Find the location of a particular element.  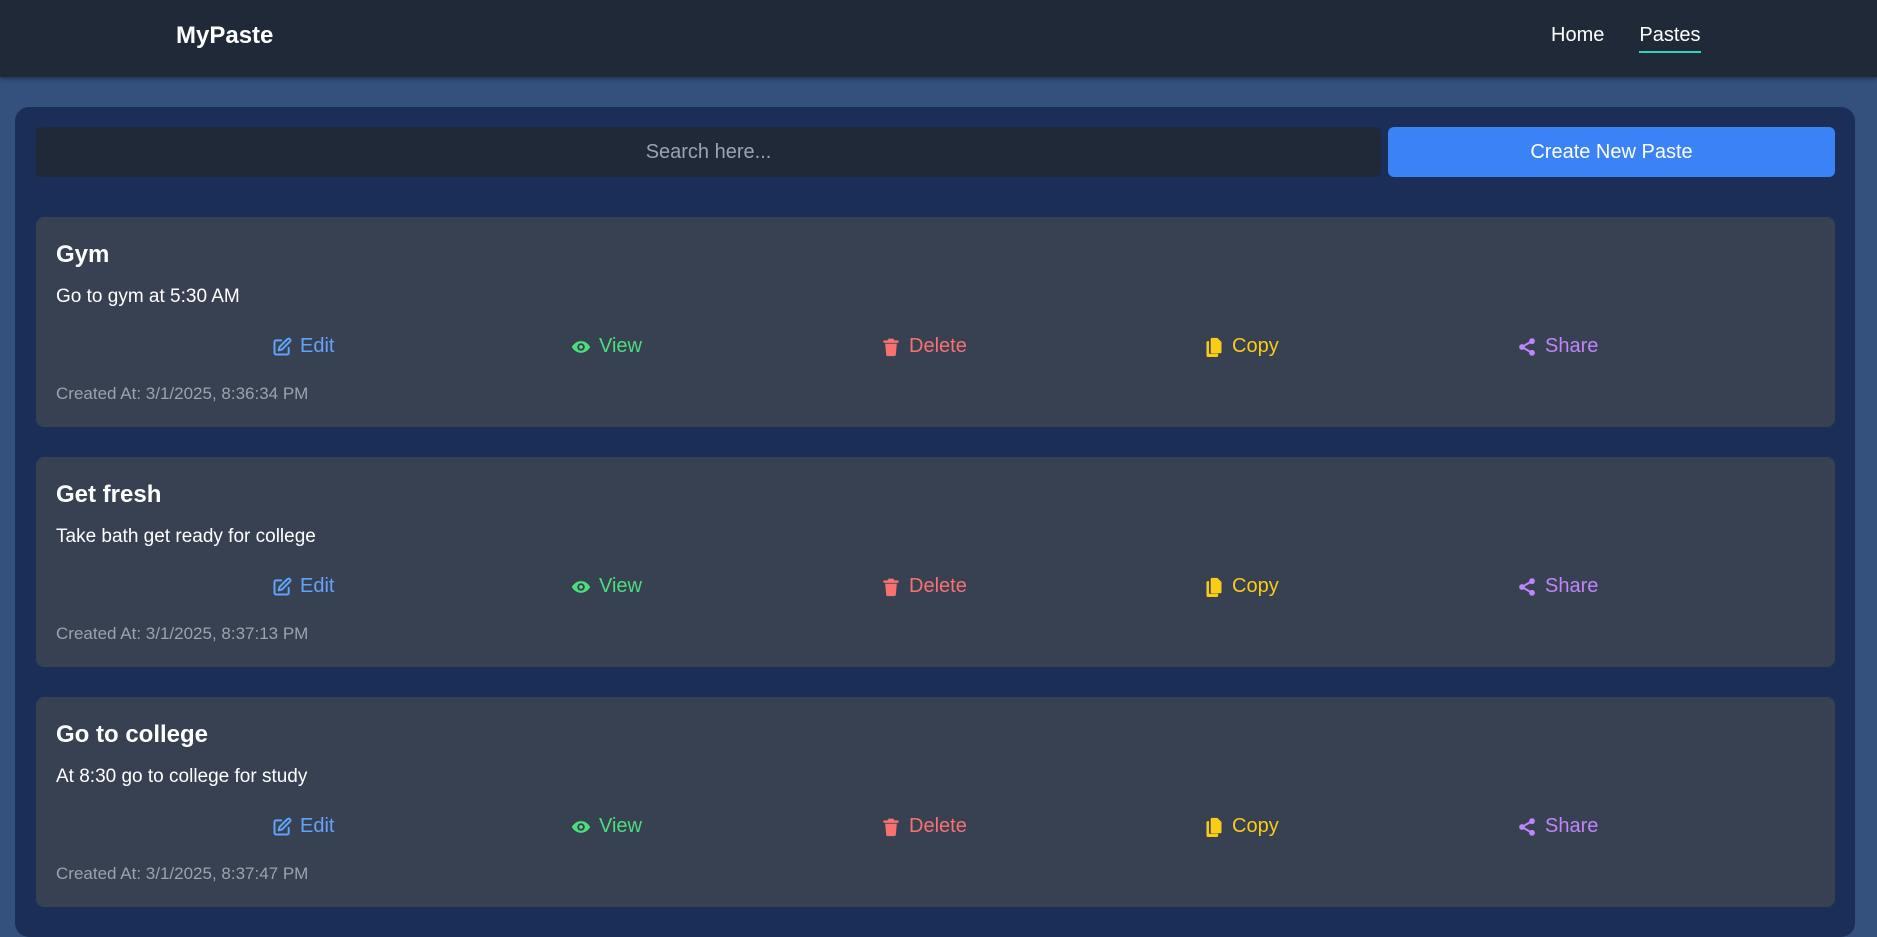

paste-title: Go to college is located at coordinates (132, 734).